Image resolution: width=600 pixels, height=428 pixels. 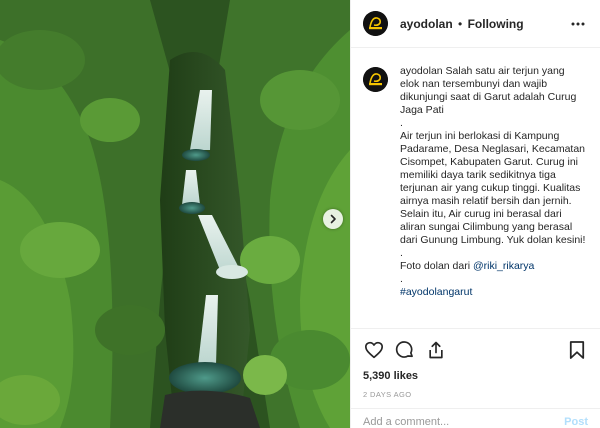 I want to click on post-header: ayodolan • Following, so click(x=475, y=24).